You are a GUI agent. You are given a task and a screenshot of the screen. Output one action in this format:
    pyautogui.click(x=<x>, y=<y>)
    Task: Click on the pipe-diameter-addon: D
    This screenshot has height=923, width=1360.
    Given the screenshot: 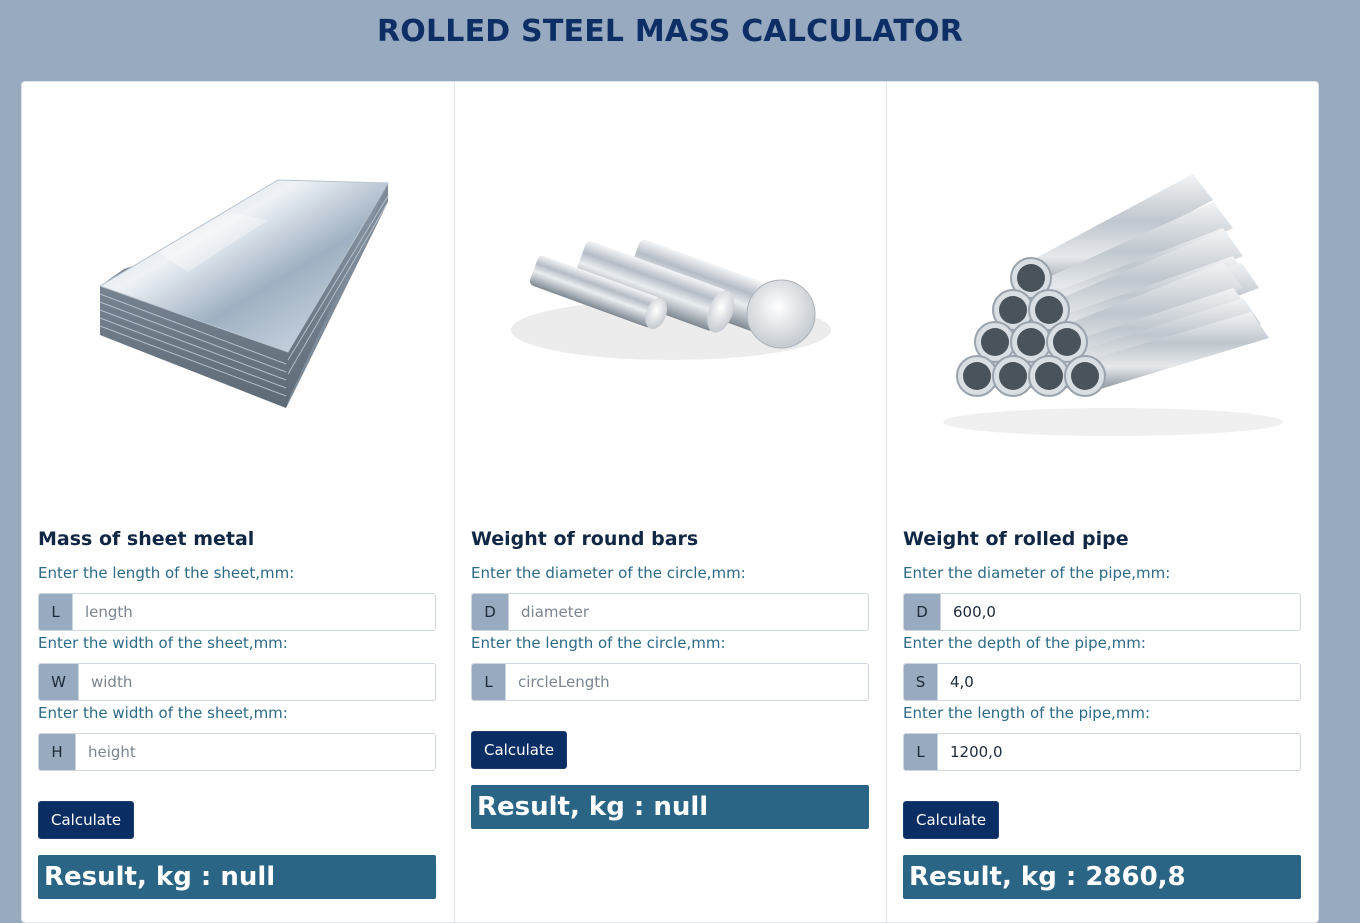 What is the action you would take?
    pyautogui.click(x=922, y=612)
    